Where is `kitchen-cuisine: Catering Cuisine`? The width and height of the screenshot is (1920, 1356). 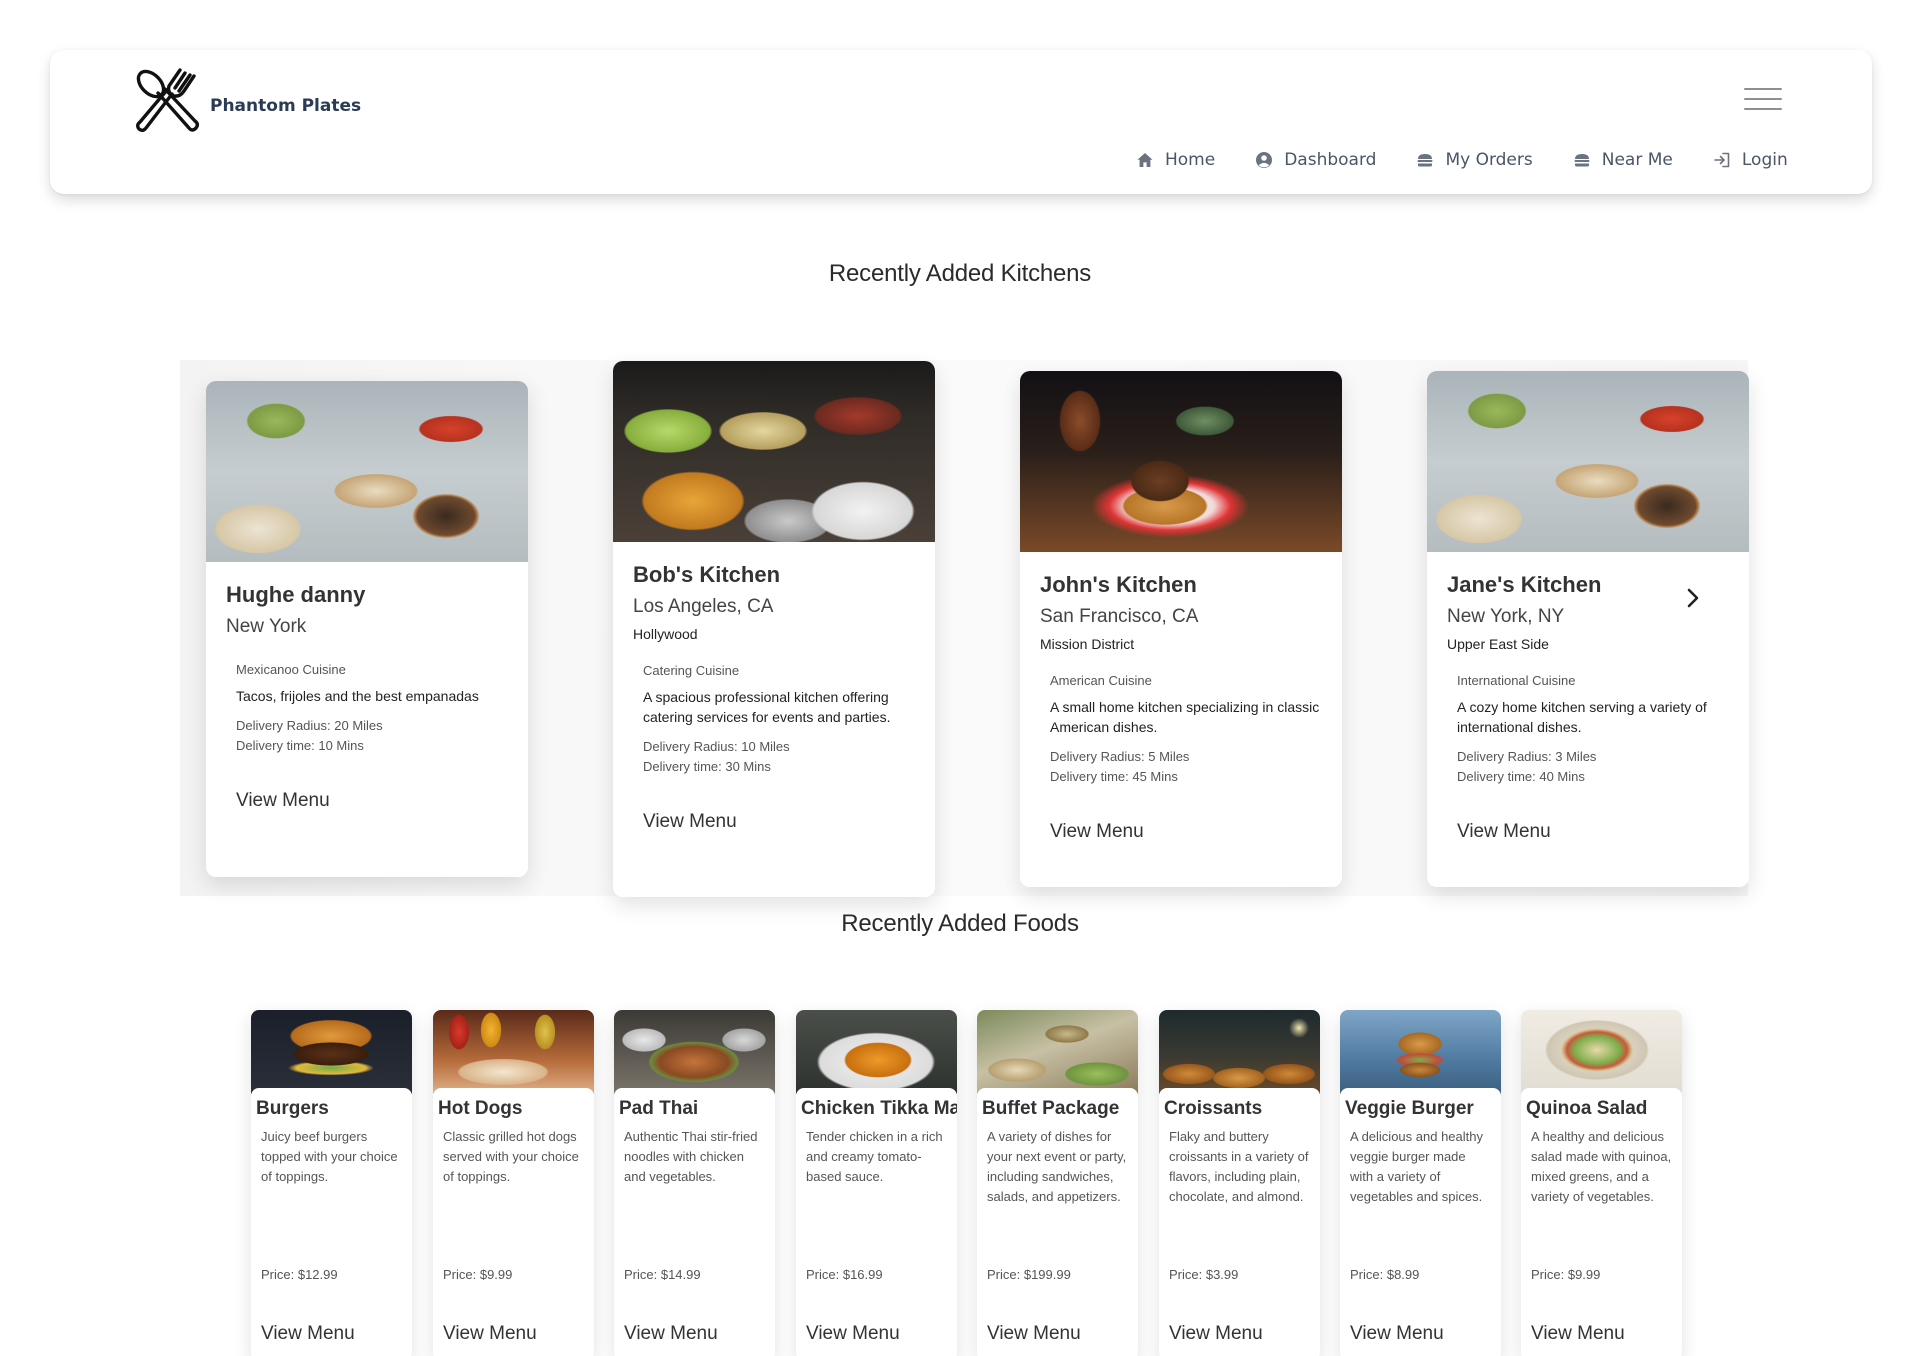 kitchen-cuisine: Catering Cuisine is located at coordinates (691, 670).